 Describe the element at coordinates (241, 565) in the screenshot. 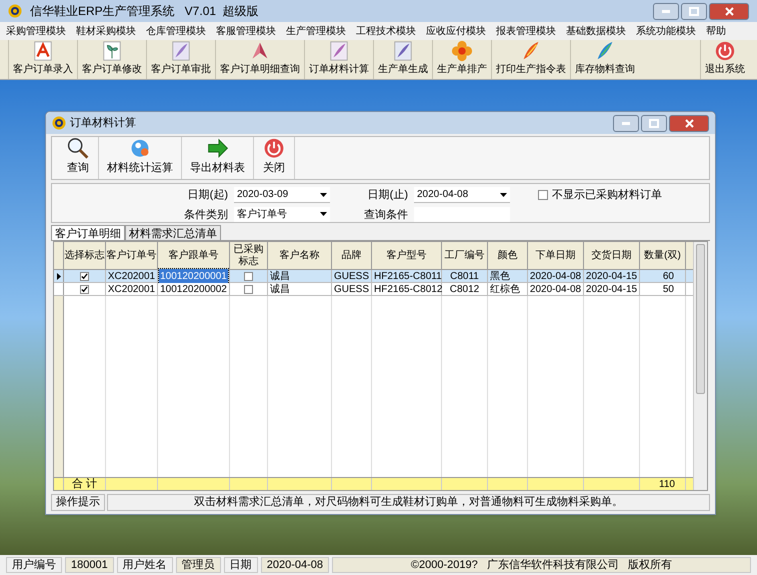

I see `status-label: 日期` at that location.